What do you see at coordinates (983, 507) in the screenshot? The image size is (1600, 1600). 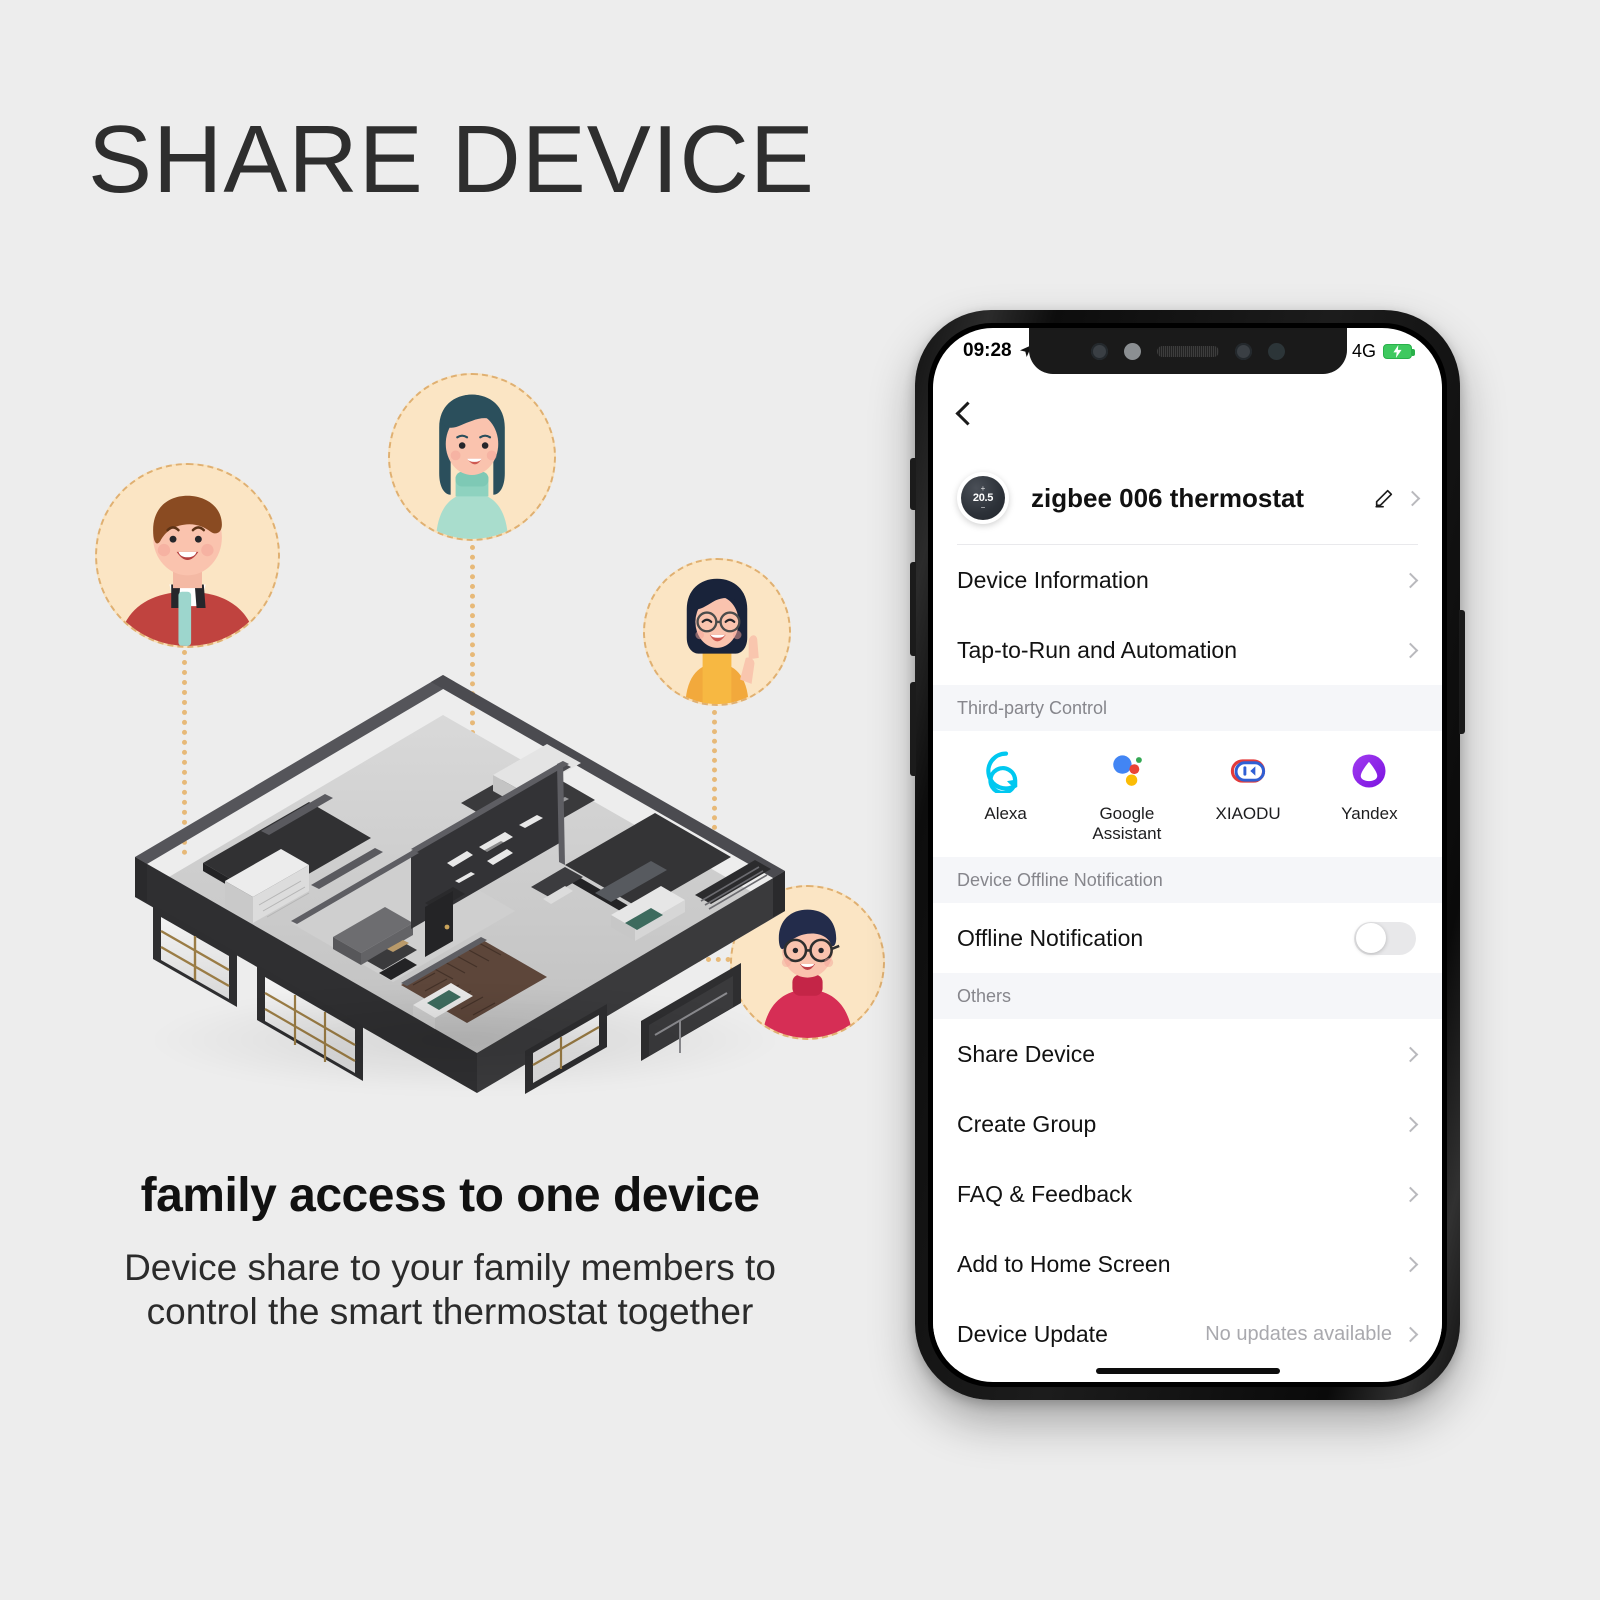 I see `dial-minus-label: −` at bounding box center [983, 507].